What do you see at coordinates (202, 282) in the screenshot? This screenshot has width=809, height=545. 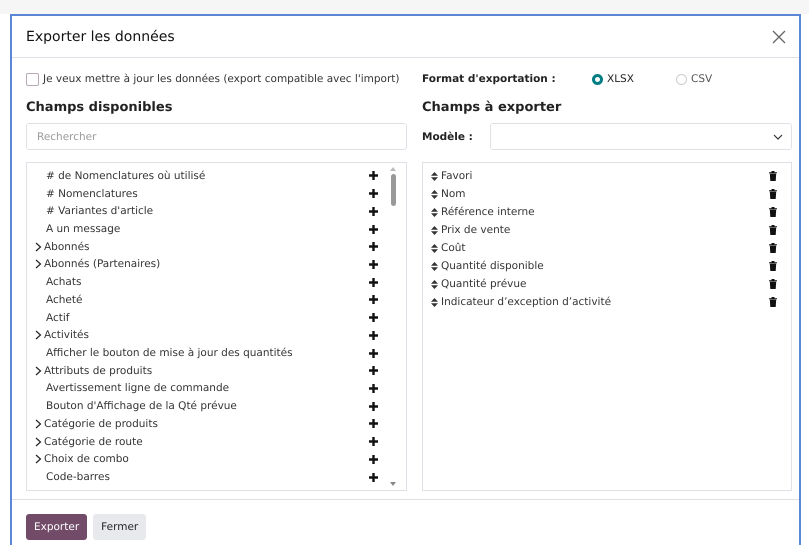 I see `field-item: Achats` at bounding box center [202, 282].